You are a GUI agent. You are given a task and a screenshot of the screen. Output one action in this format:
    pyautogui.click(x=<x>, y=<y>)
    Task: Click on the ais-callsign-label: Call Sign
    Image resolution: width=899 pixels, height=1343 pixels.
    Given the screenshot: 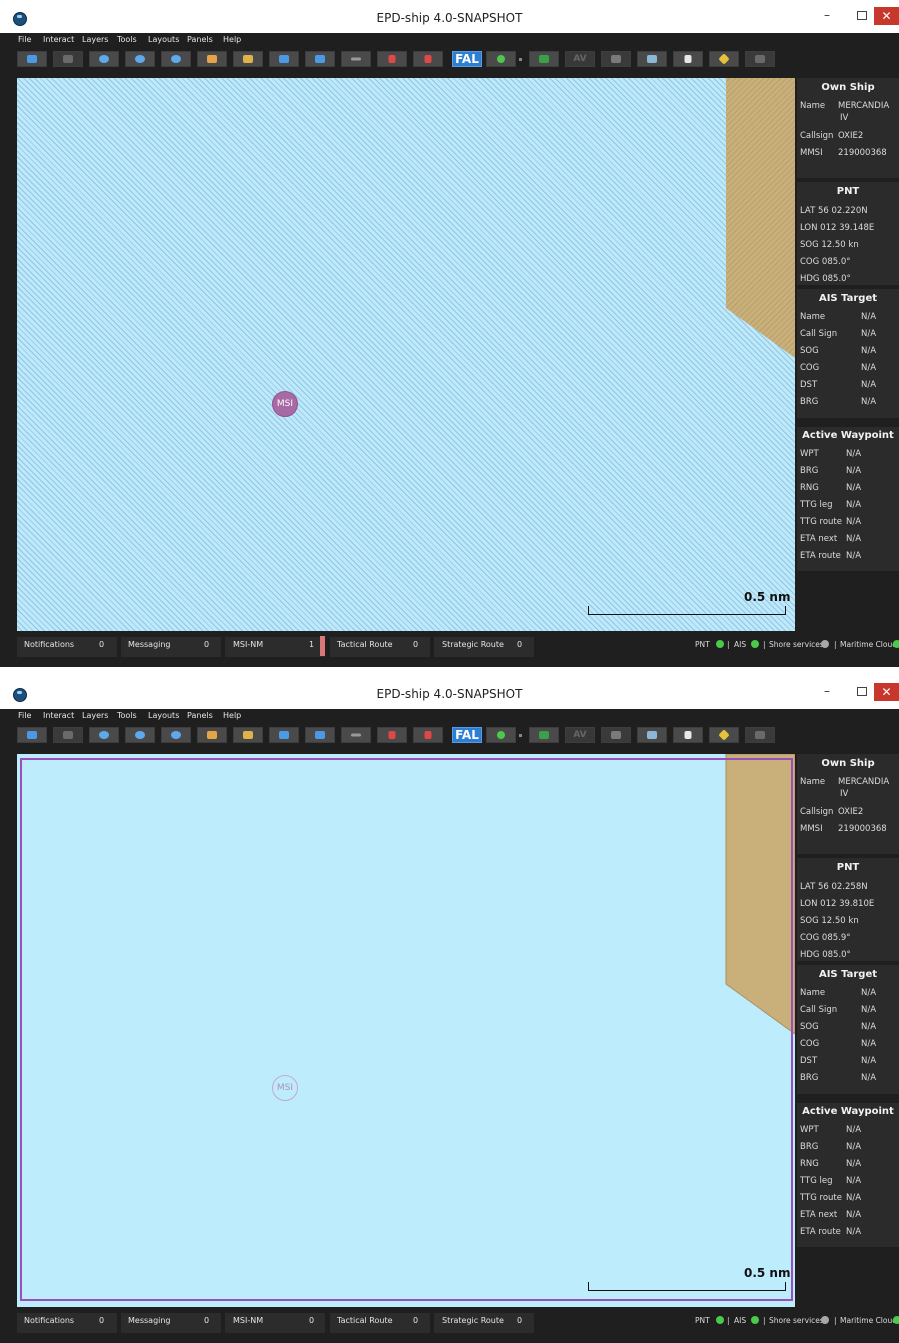 What is the action you would take?
    pyautogui.click(x=819, y=1010)
    